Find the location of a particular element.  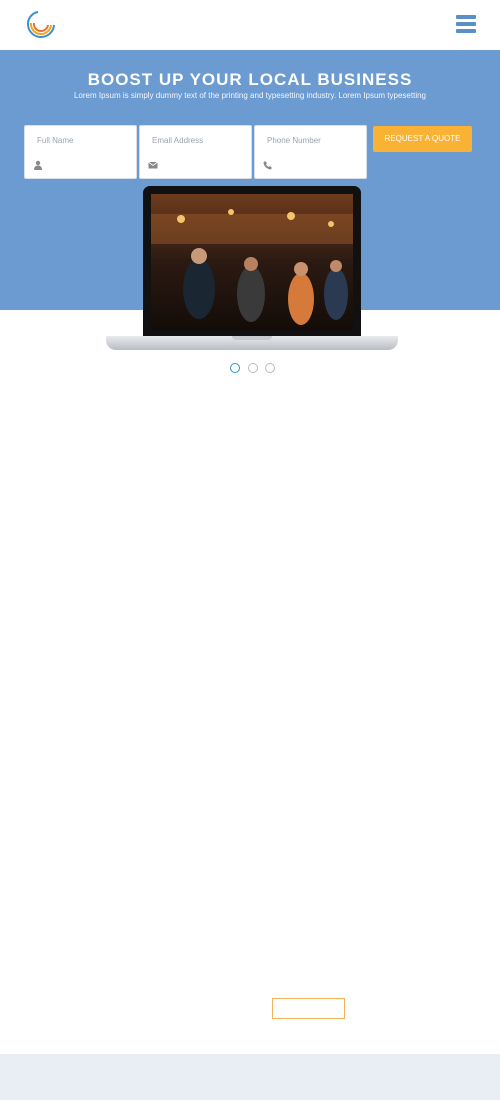

email-field: Email Address is located at coordinates (195, 152).